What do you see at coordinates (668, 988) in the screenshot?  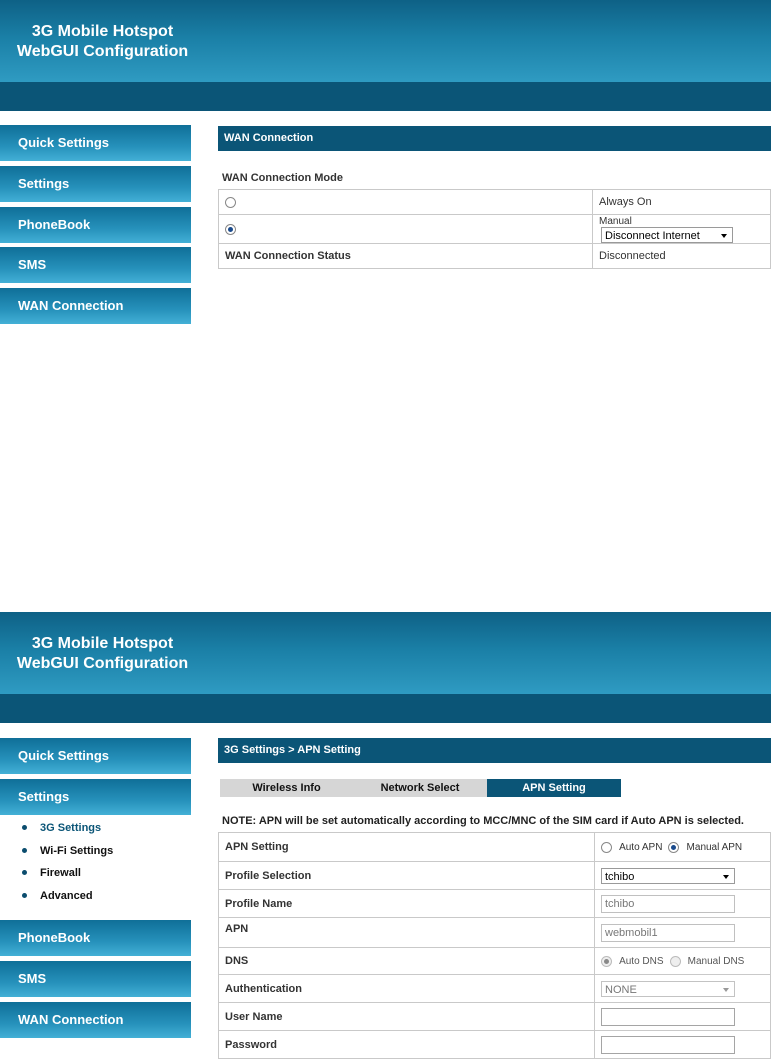 I see `authentication-select: NONE` at bounding box center [668, 988].